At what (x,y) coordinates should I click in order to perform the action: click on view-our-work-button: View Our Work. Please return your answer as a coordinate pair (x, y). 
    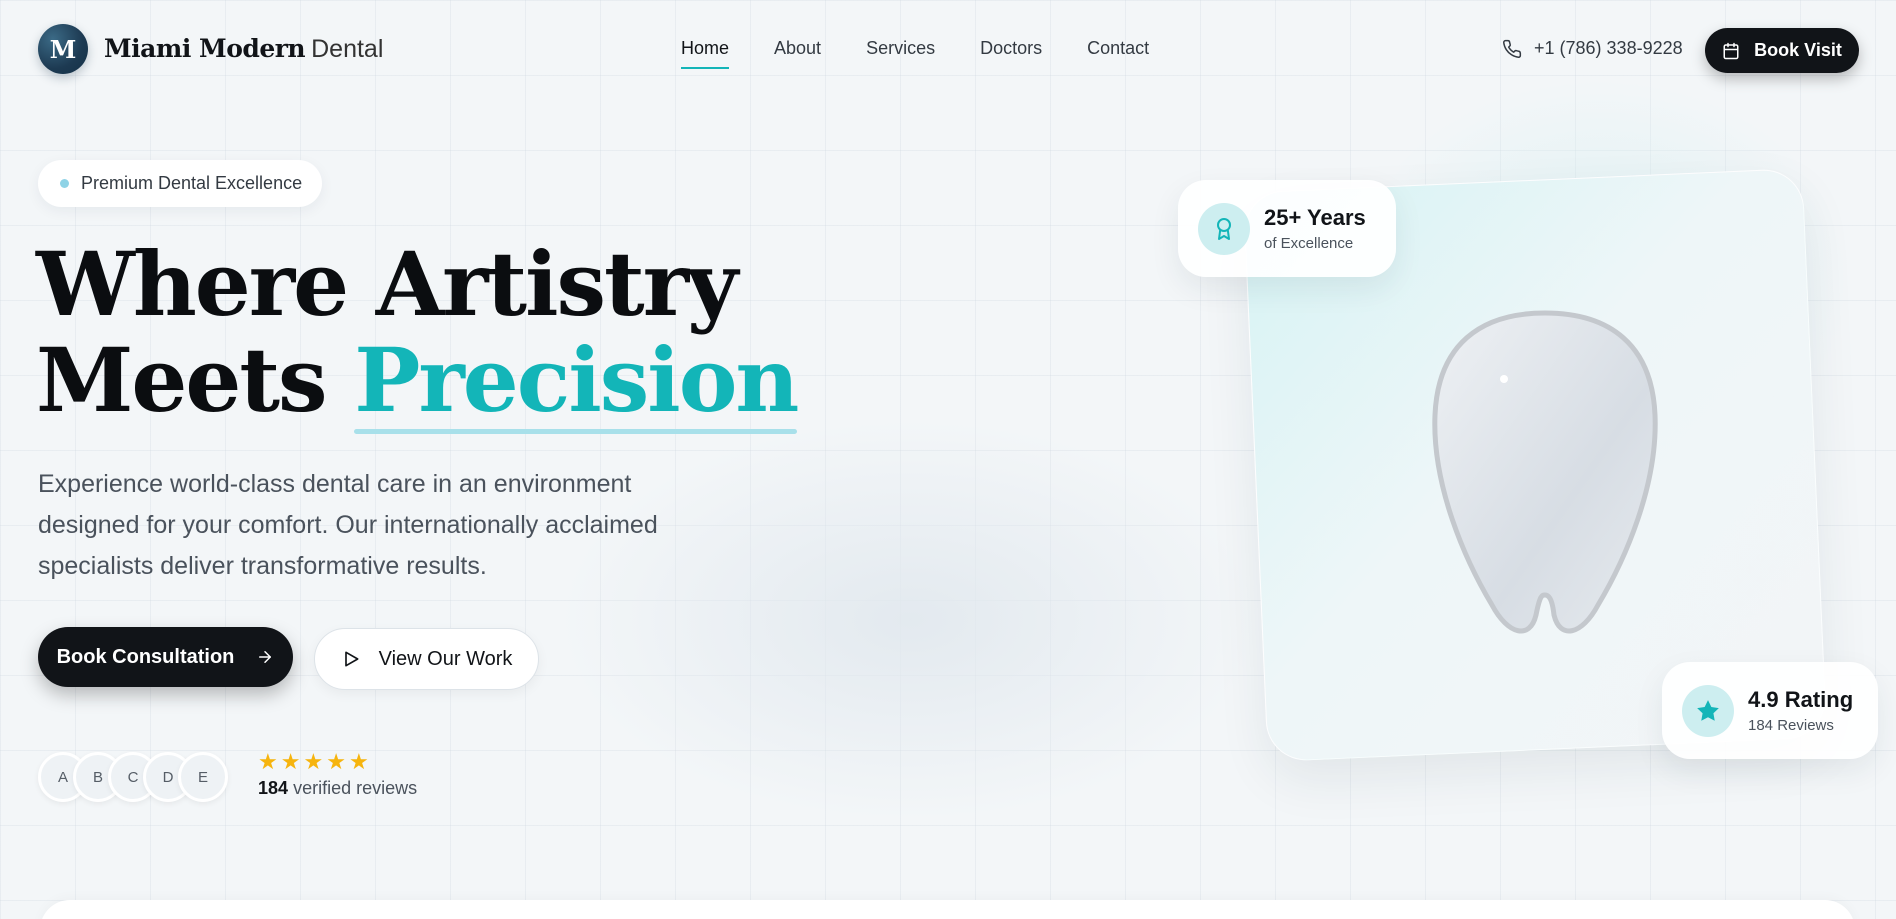
    Looking at the image, I should click on (426, 659).